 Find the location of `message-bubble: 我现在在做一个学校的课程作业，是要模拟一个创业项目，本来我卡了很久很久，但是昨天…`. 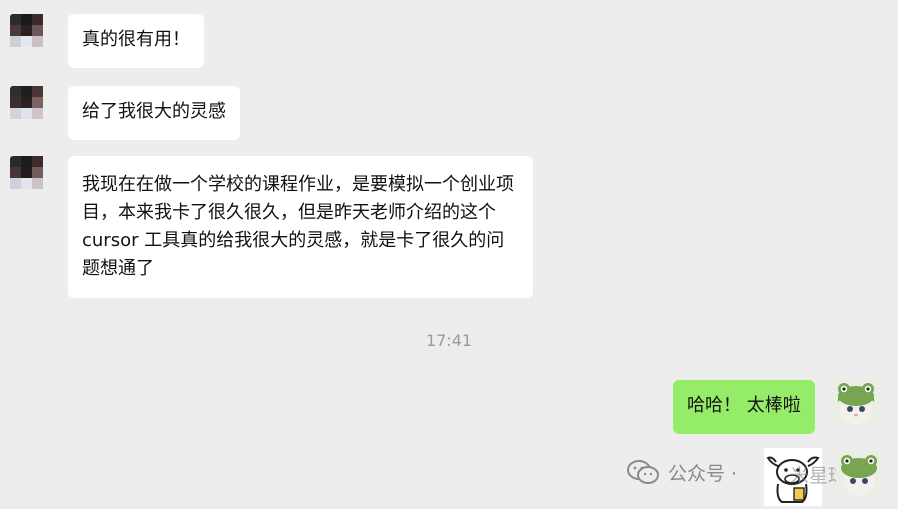

message-bubble: 我现在在做一个学校的课程作业，是要模拟一个创业项目，本来我卡了很久很久，但是昨天… is located at coordinates (300, 227).